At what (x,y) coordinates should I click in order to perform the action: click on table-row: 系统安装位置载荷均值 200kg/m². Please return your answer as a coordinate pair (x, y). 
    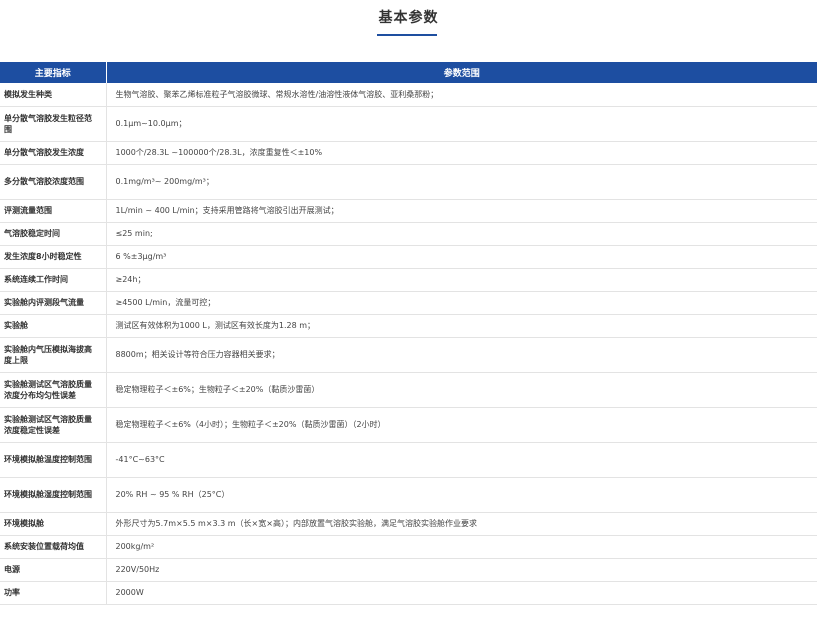
    Looking at the image, I should click on (408, 547).